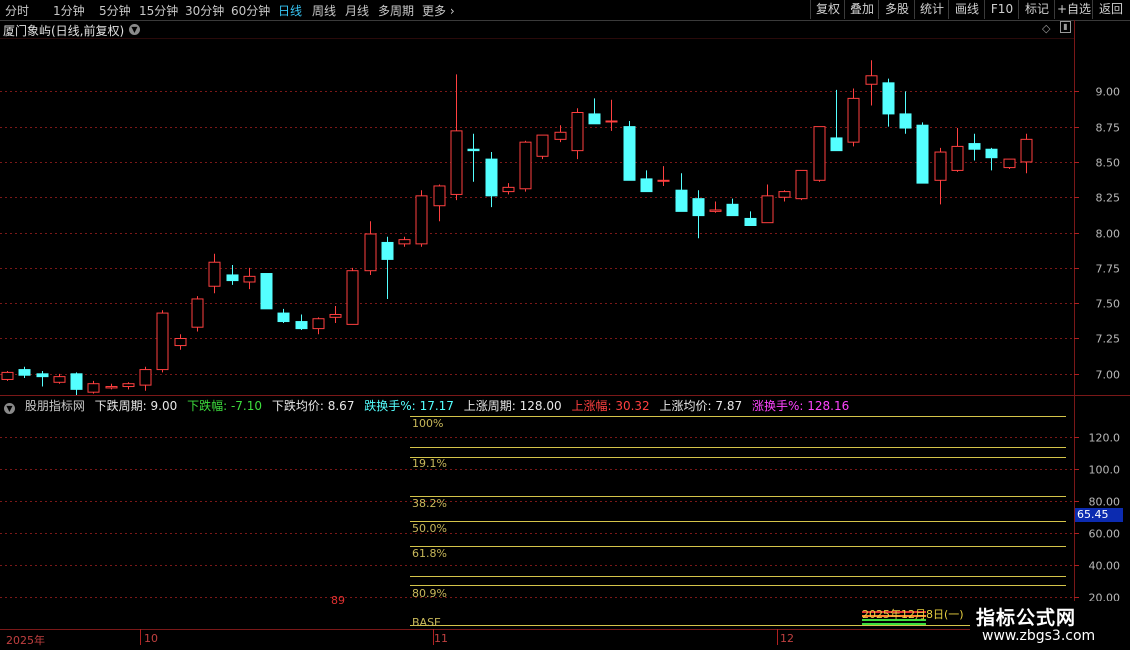 The height and width of the screenshot is (650, 1130). Describe the element at coordinates (1108, 128) in the screenshot. I see `price-tick-label: 8.75` at that location.